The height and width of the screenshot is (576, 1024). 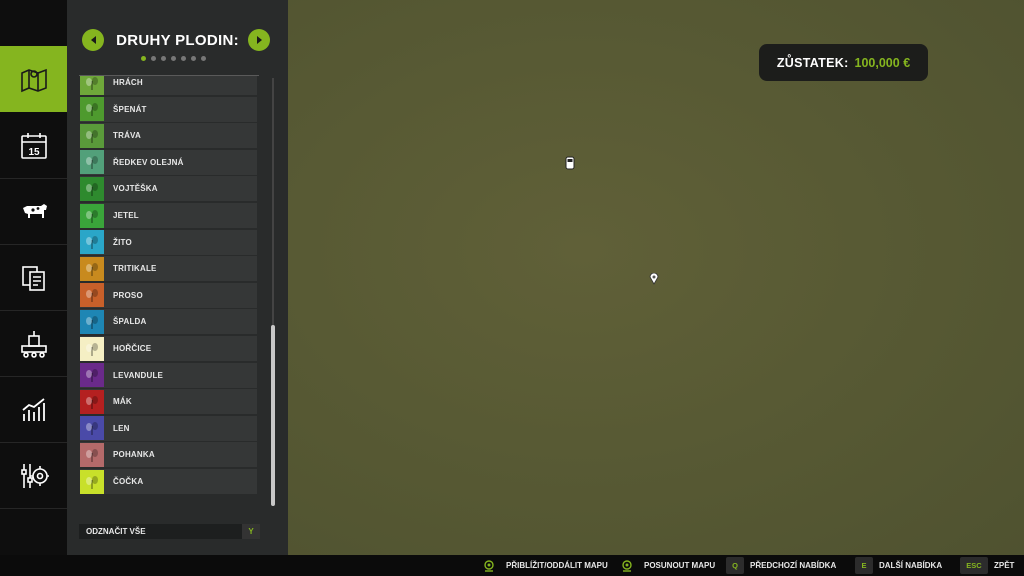 I want to click on hint-key: ESC, so click(x=974, y=565).